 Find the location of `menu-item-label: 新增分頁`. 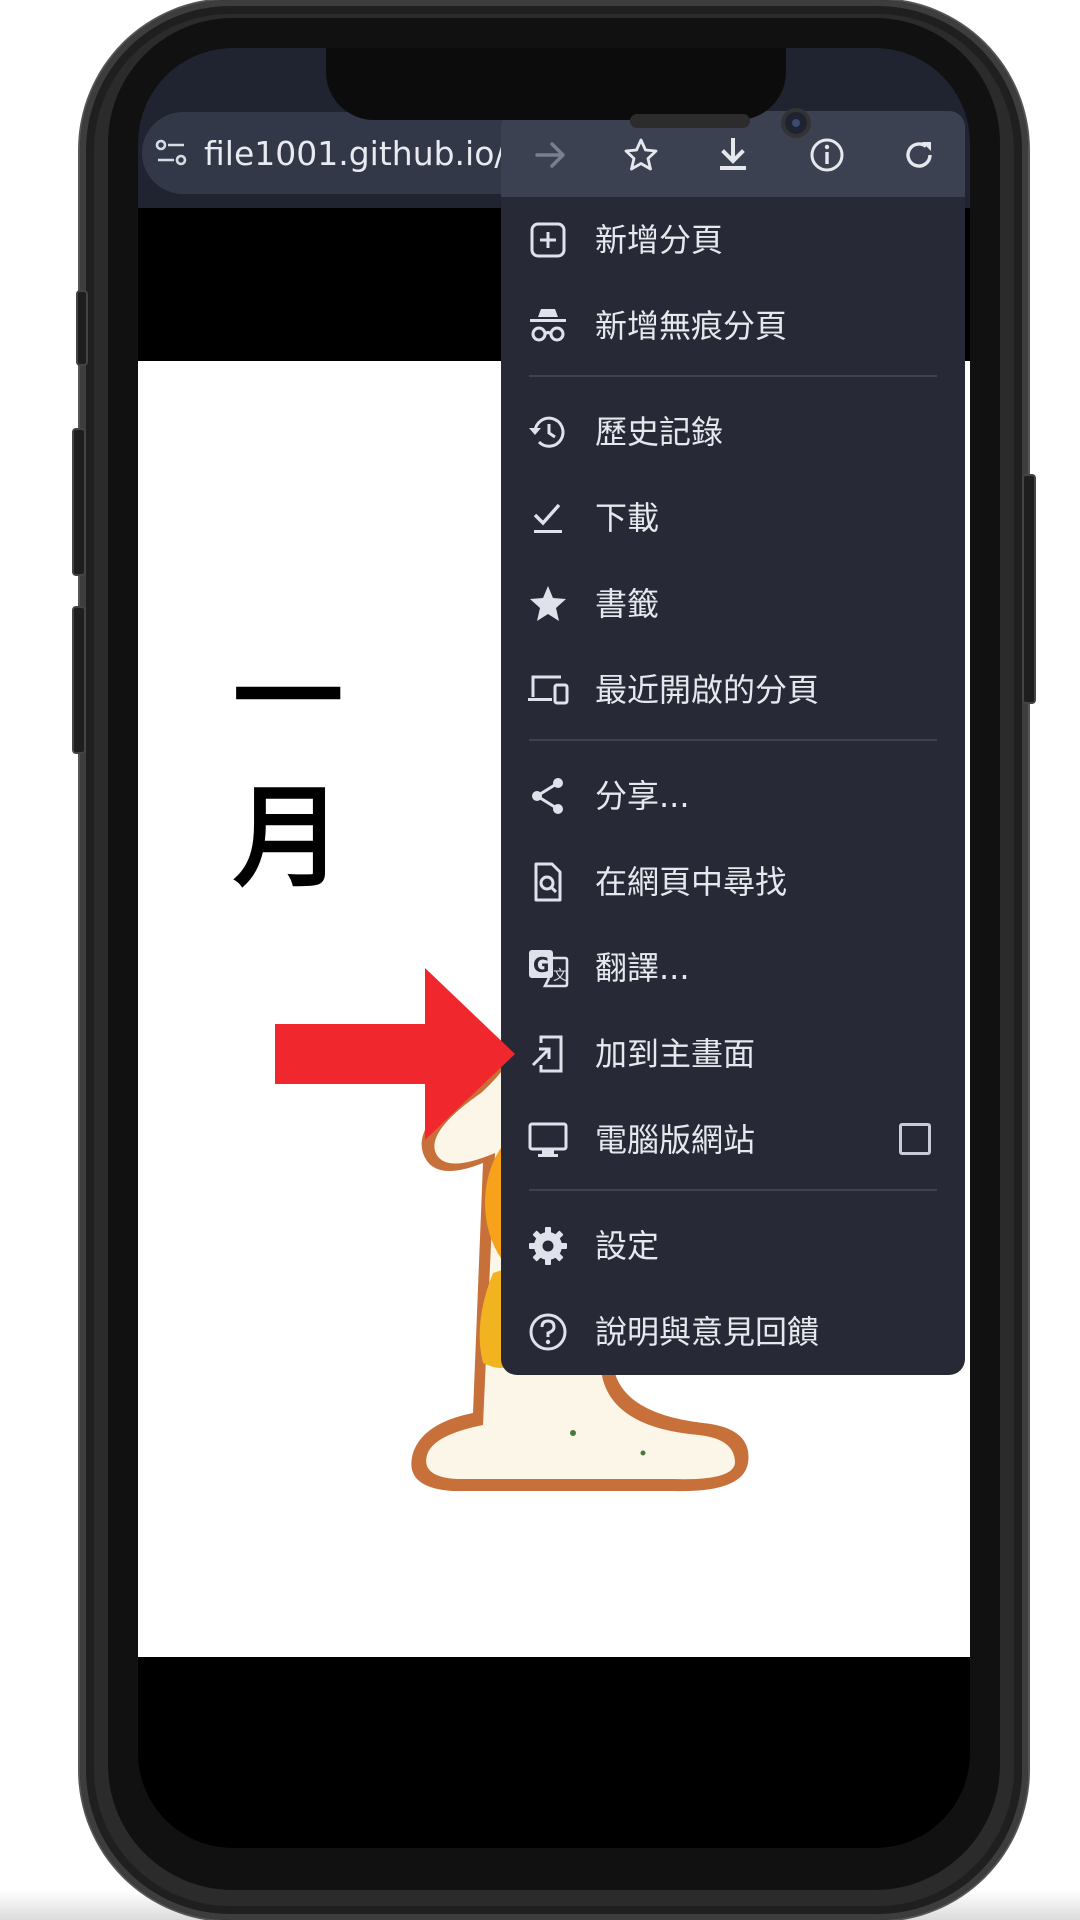

menu-item-label: 新增分頁 is located at coordinates (659, 240).